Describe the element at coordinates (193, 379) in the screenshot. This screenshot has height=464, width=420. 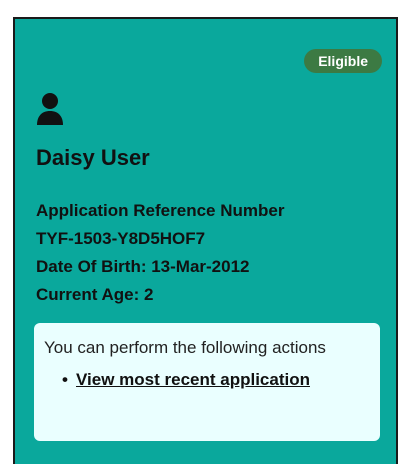
I see `view-recent-application-link: View most recent application` at that location.